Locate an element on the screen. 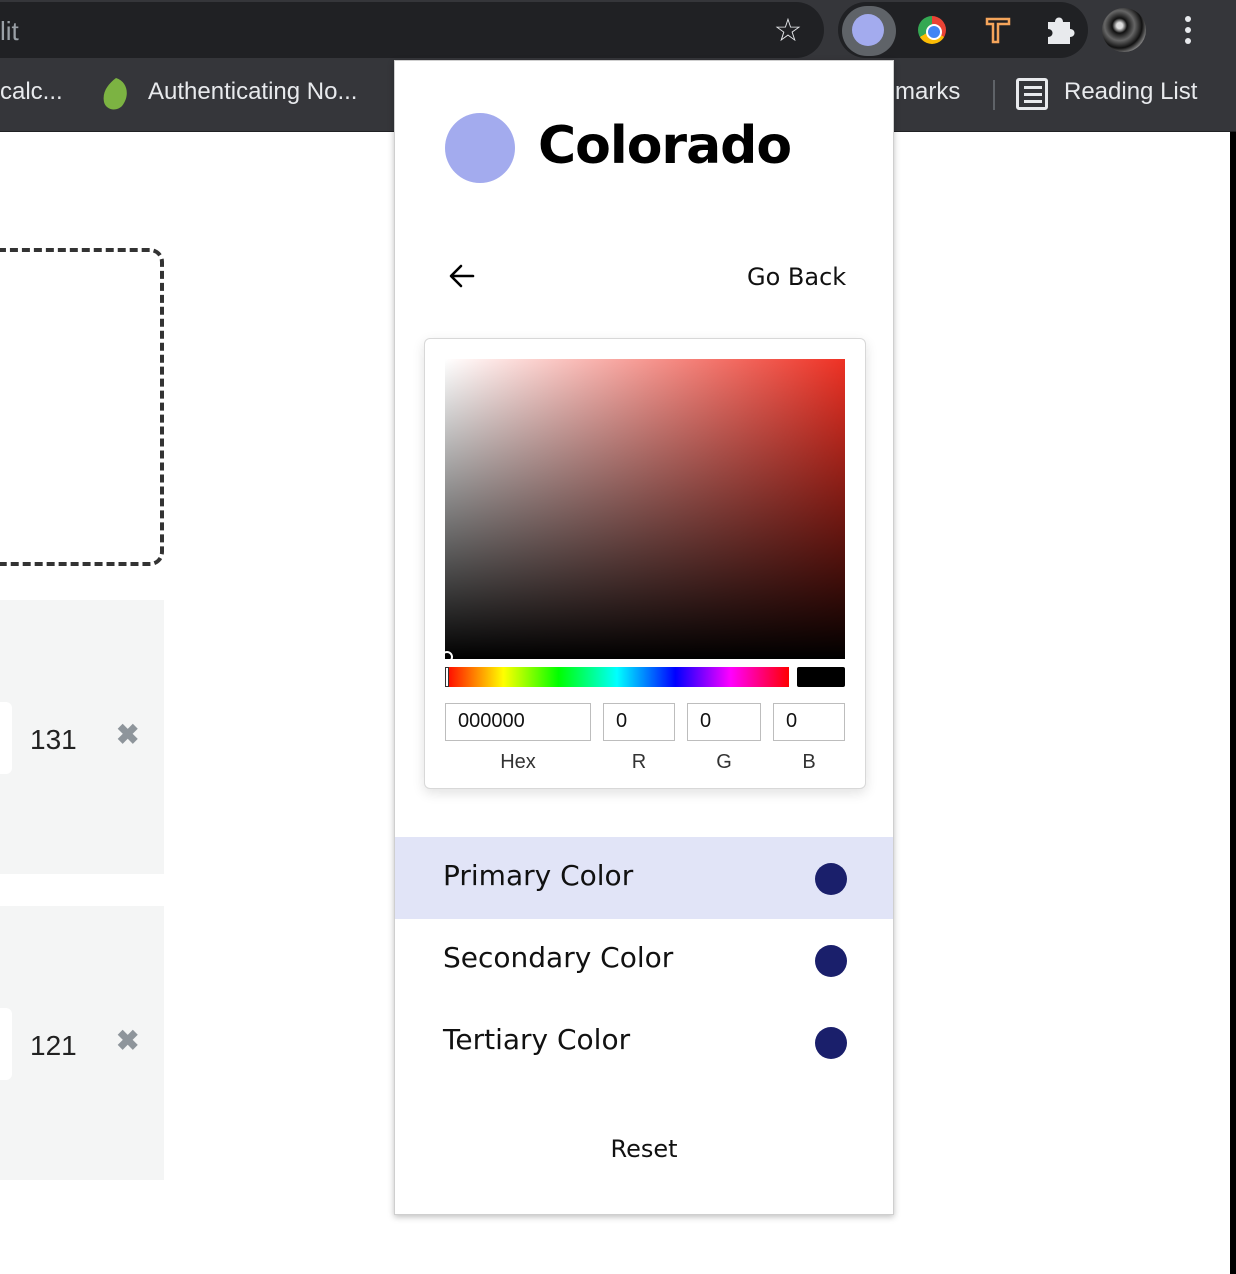  back-arrow-icon is located at coordinates (462, 276).